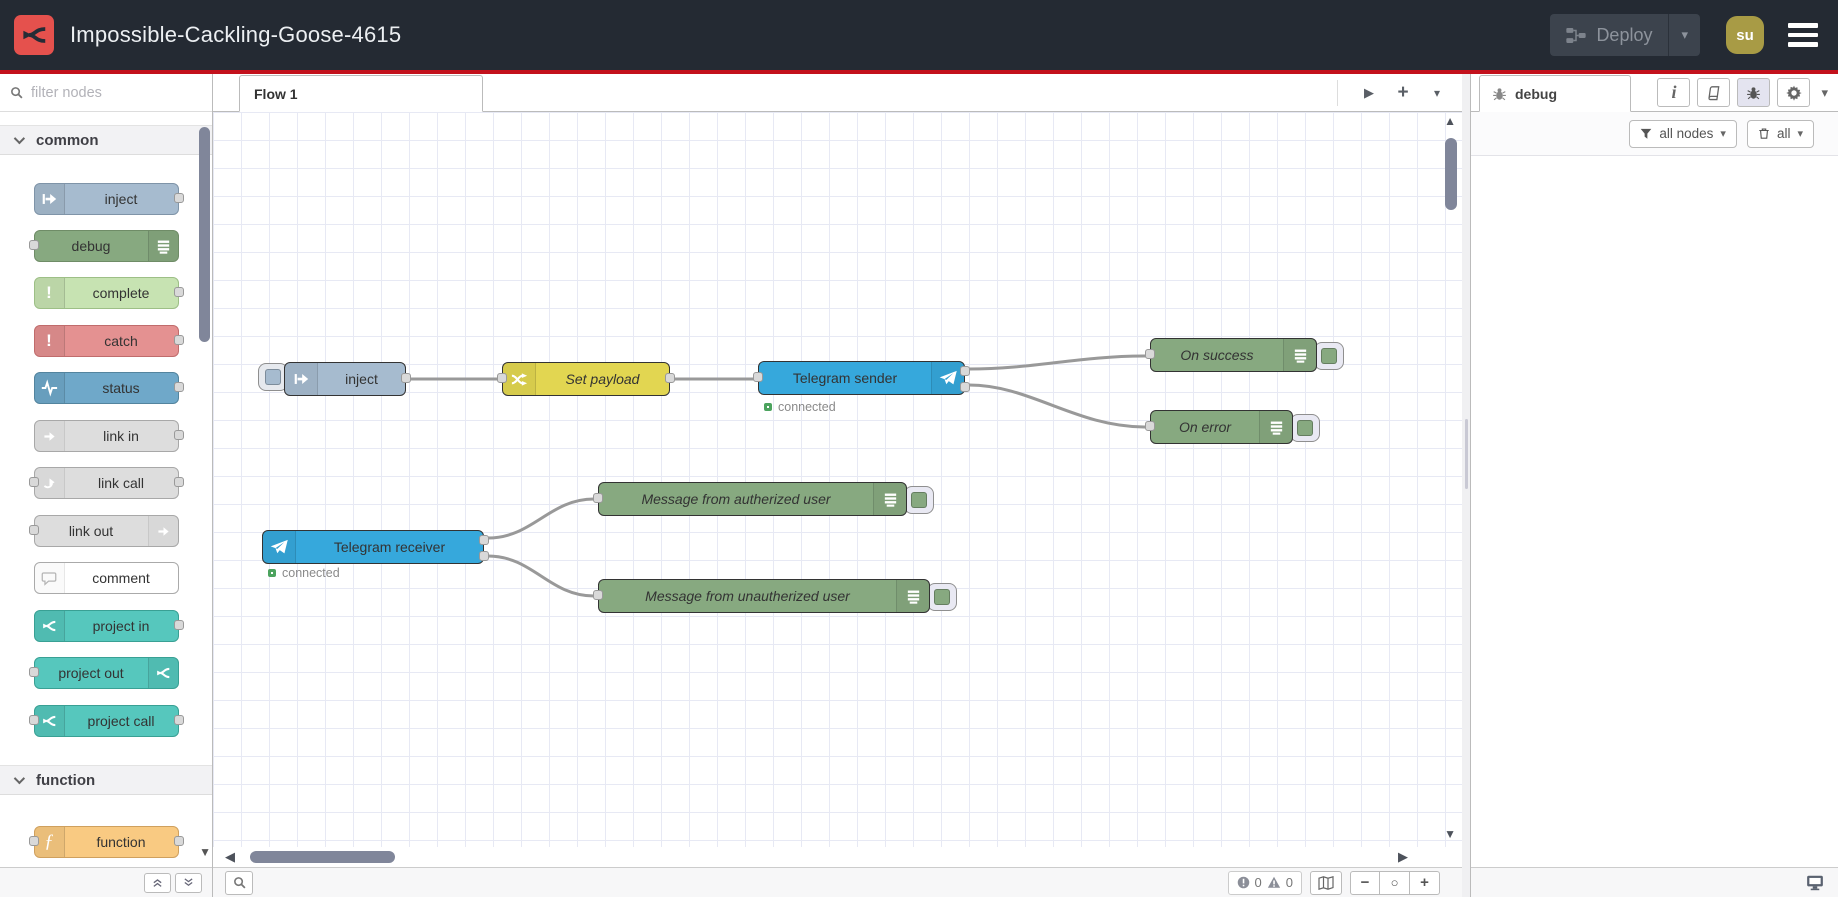 This screenshot has width=1838, height=897. What do you see at coordinates (1057, 362) in the screenshot?
I see `wire-telegram-sender-to-on-success` at bounding box center [1057, 362].